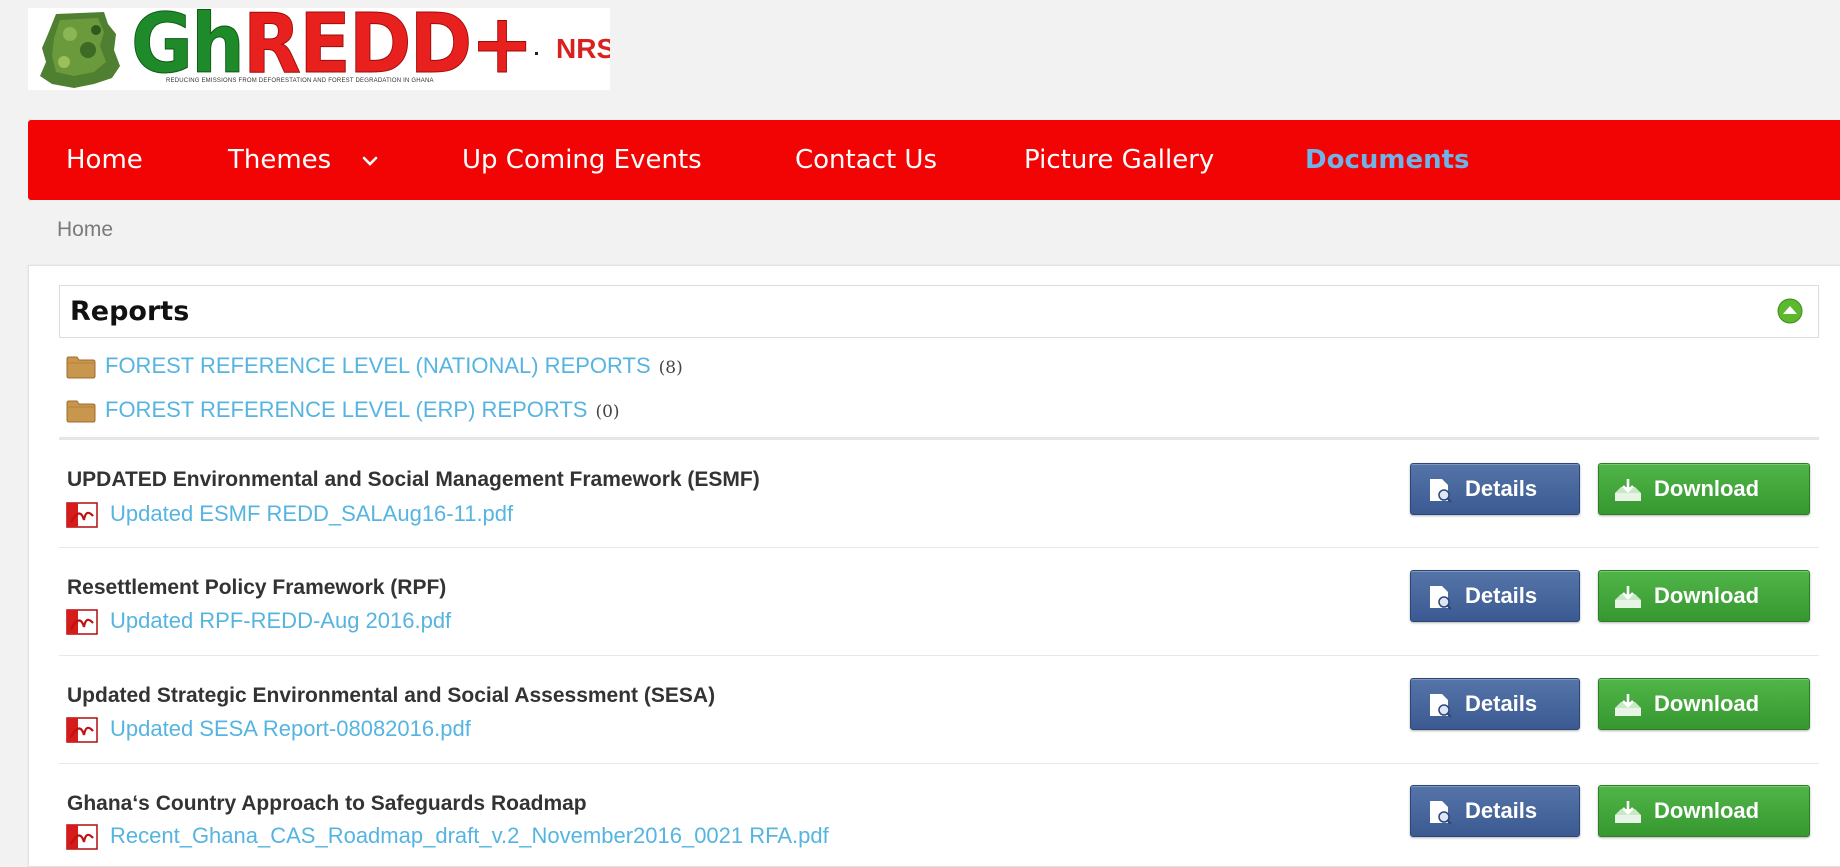  I want to click on nav-themes: Themes, so click(303, 160).